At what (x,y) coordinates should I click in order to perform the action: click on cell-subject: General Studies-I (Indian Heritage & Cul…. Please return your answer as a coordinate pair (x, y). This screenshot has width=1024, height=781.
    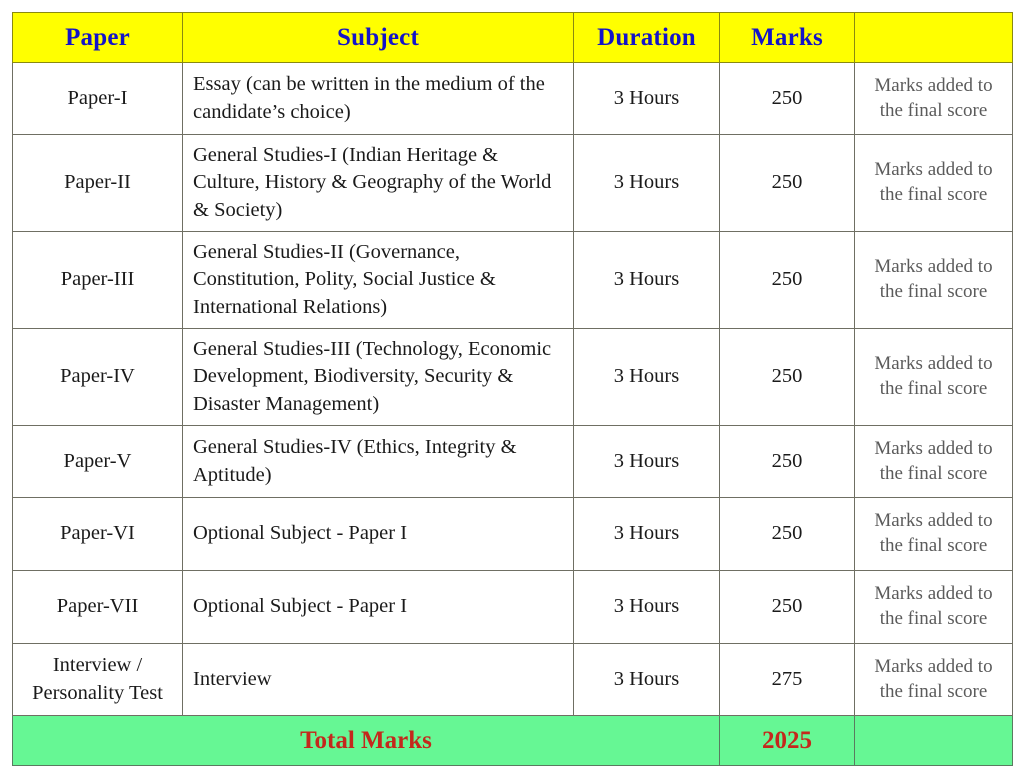
    Looking at the image, I should click on (378, 183).